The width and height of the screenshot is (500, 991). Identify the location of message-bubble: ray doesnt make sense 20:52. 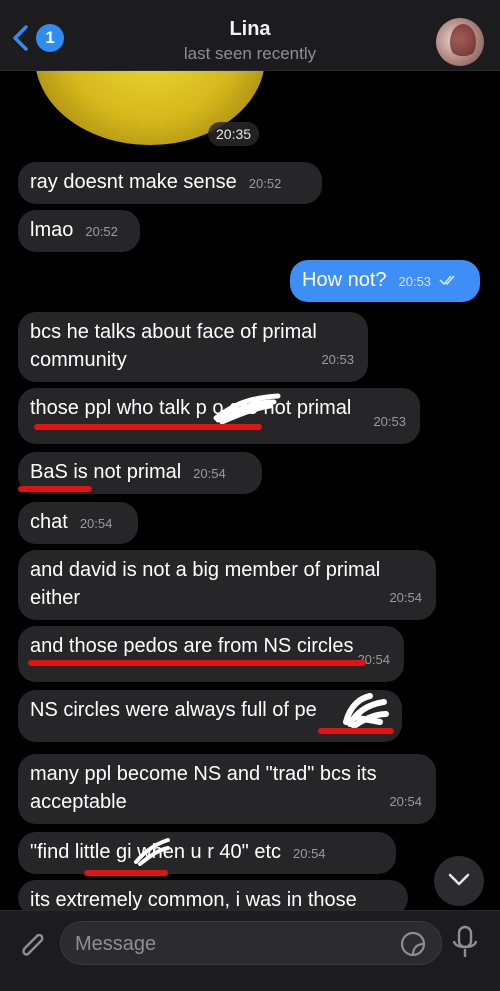
(170, 183).